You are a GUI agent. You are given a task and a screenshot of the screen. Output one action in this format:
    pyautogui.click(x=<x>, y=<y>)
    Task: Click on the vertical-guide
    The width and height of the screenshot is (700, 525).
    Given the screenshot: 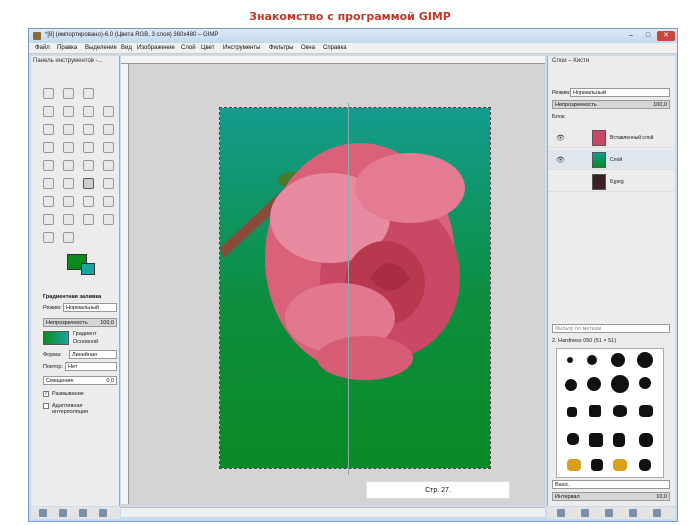 What is the action you would take?
    pyautogui.click(x=348, y=289)
    